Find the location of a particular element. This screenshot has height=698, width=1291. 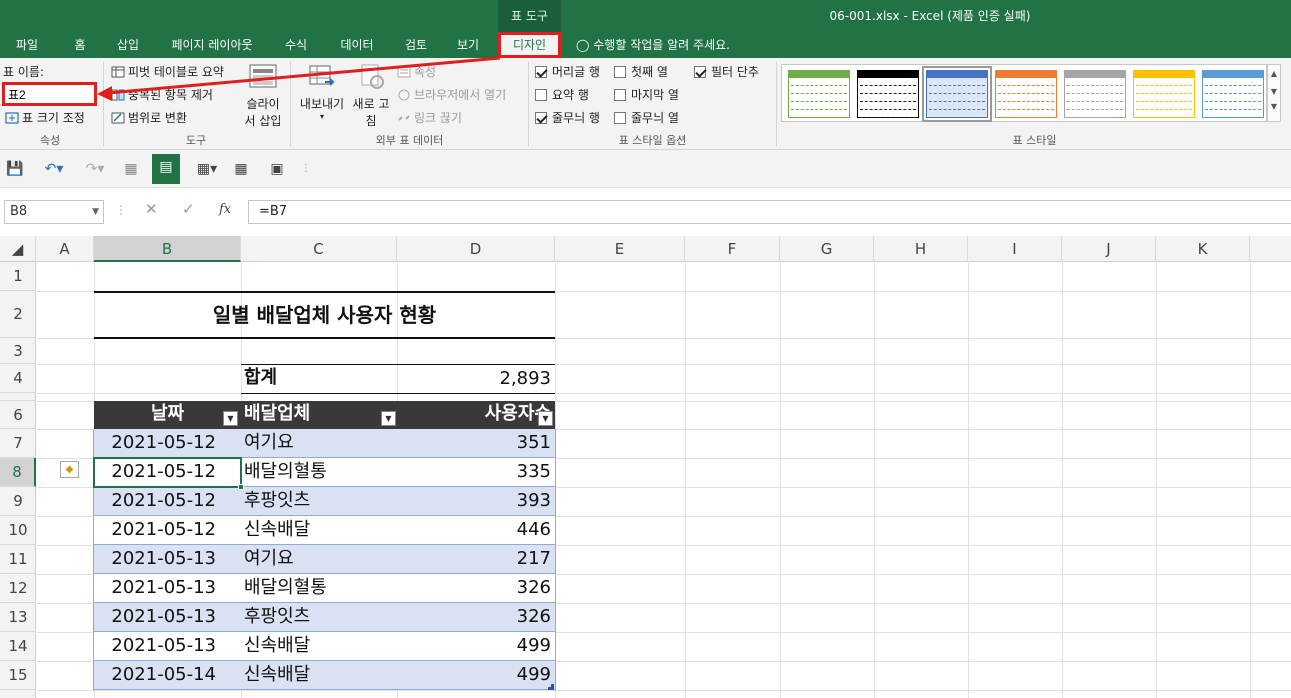

save-icon: 💾 is located at coordinates (15, 169).